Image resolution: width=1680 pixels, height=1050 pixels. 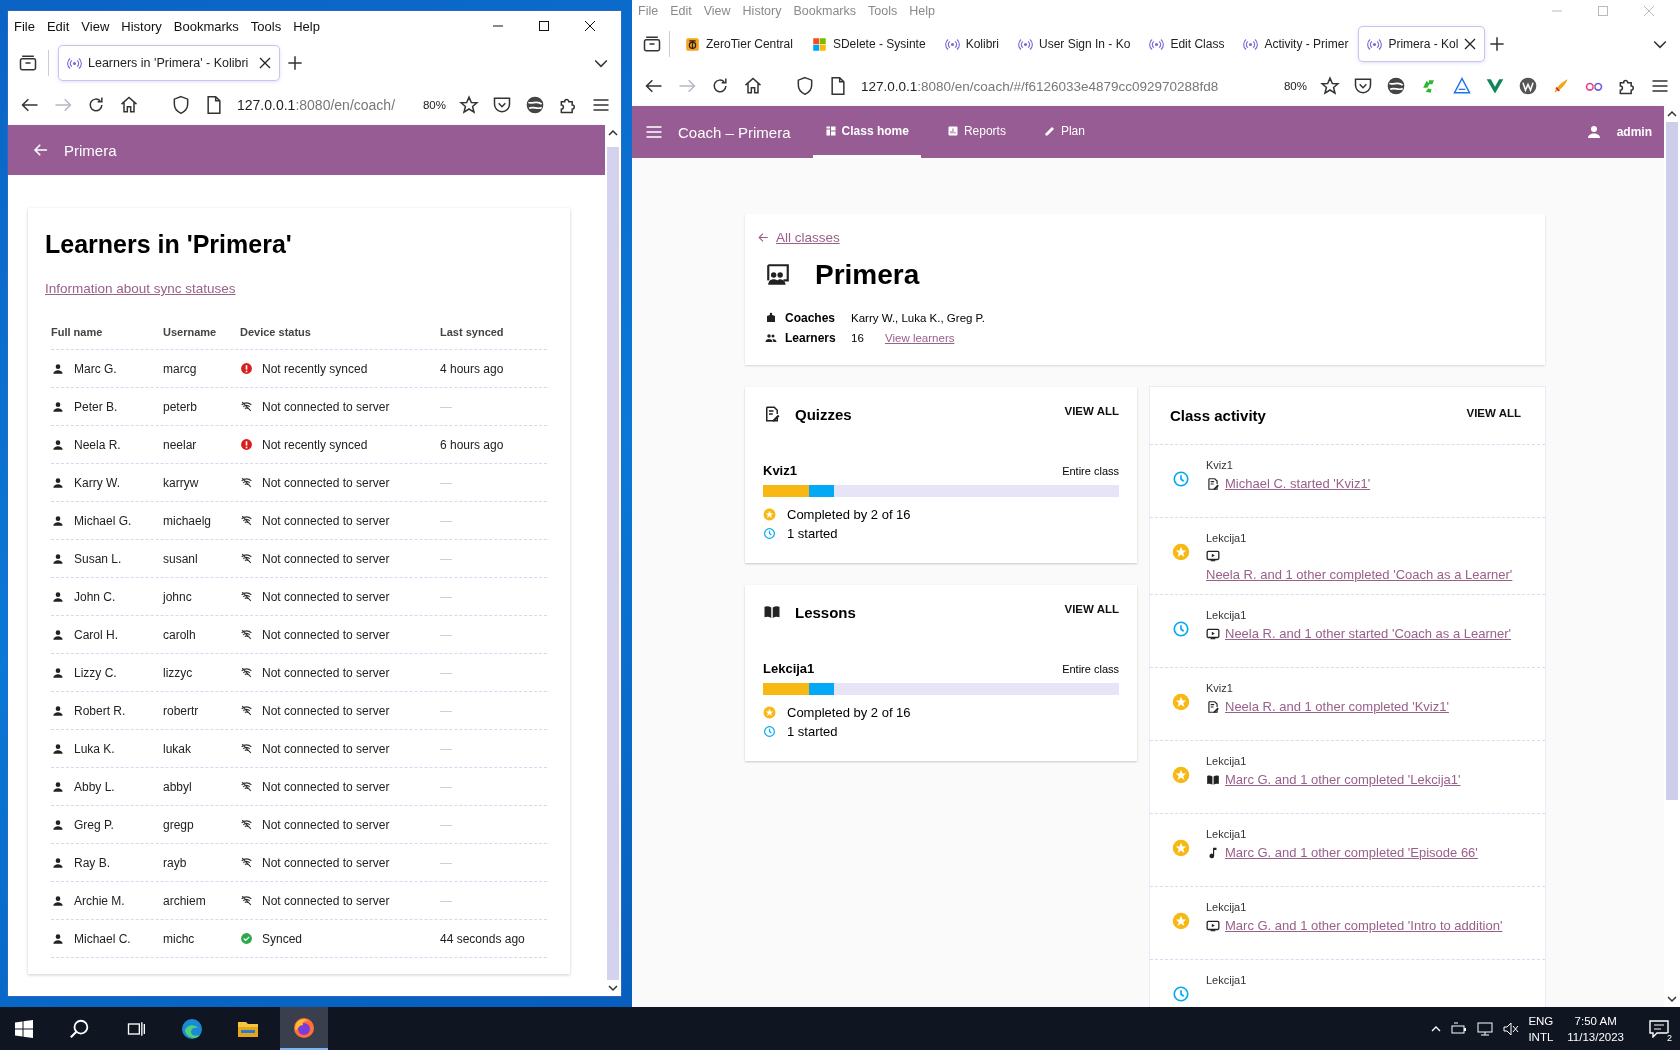 What do you see at coordinates (178, 596) in the screenshot?
I see `table-cell-text: johnc` at bounding box center [178, 596].